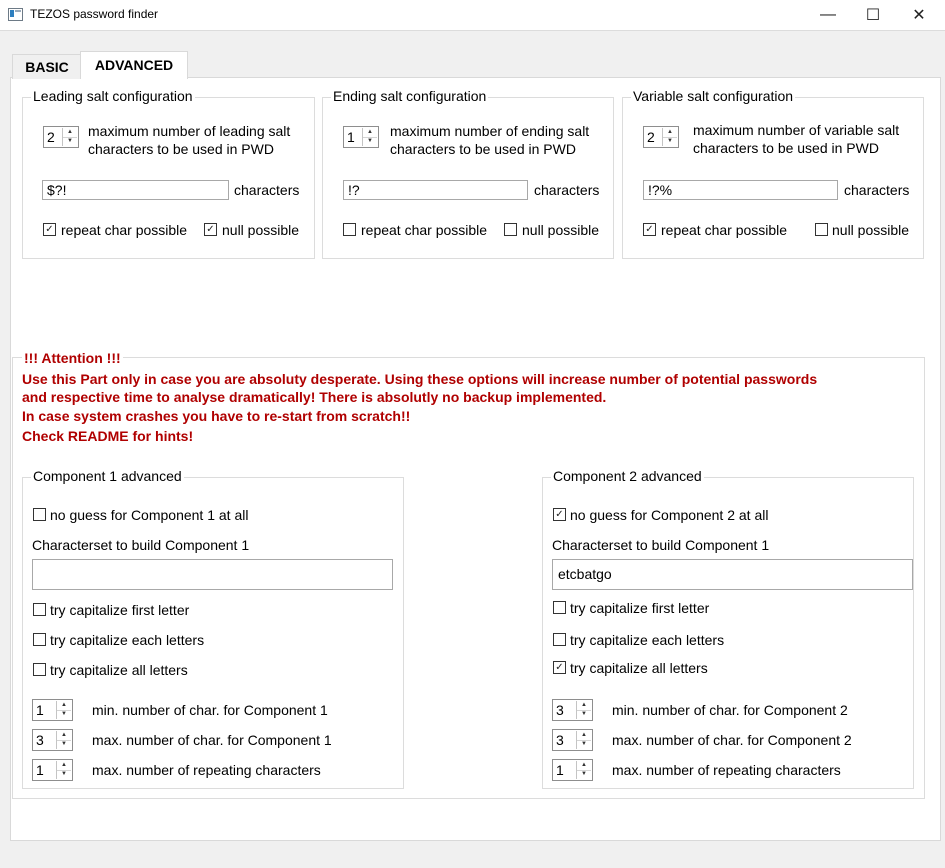 The image size is (945, 868). I want to click on leading-salt-spinbox: 2 ▲ ▼, so click(61, 137).